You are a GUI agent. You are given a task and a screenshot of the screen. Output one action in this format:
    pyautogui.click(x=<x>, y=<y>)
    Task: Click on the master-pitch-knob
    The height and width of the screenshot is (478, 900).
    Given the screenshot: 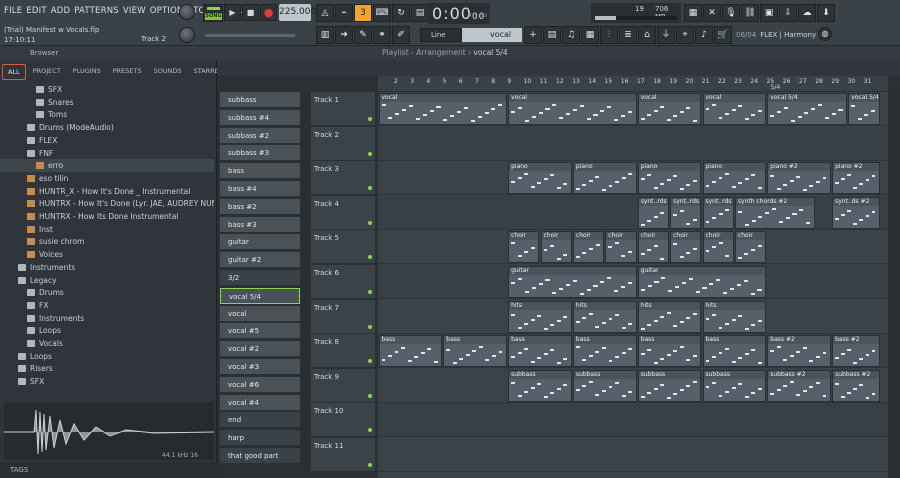 What is the action you would take?
    pyautogui.click(x=187, y=35)
    